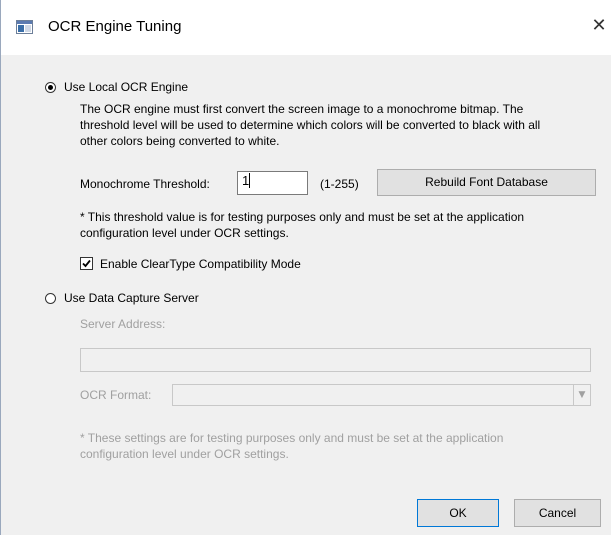 This screenshot has width=611, height=535. I want to click on server-address-label: Server Address:, so click(123, 324).